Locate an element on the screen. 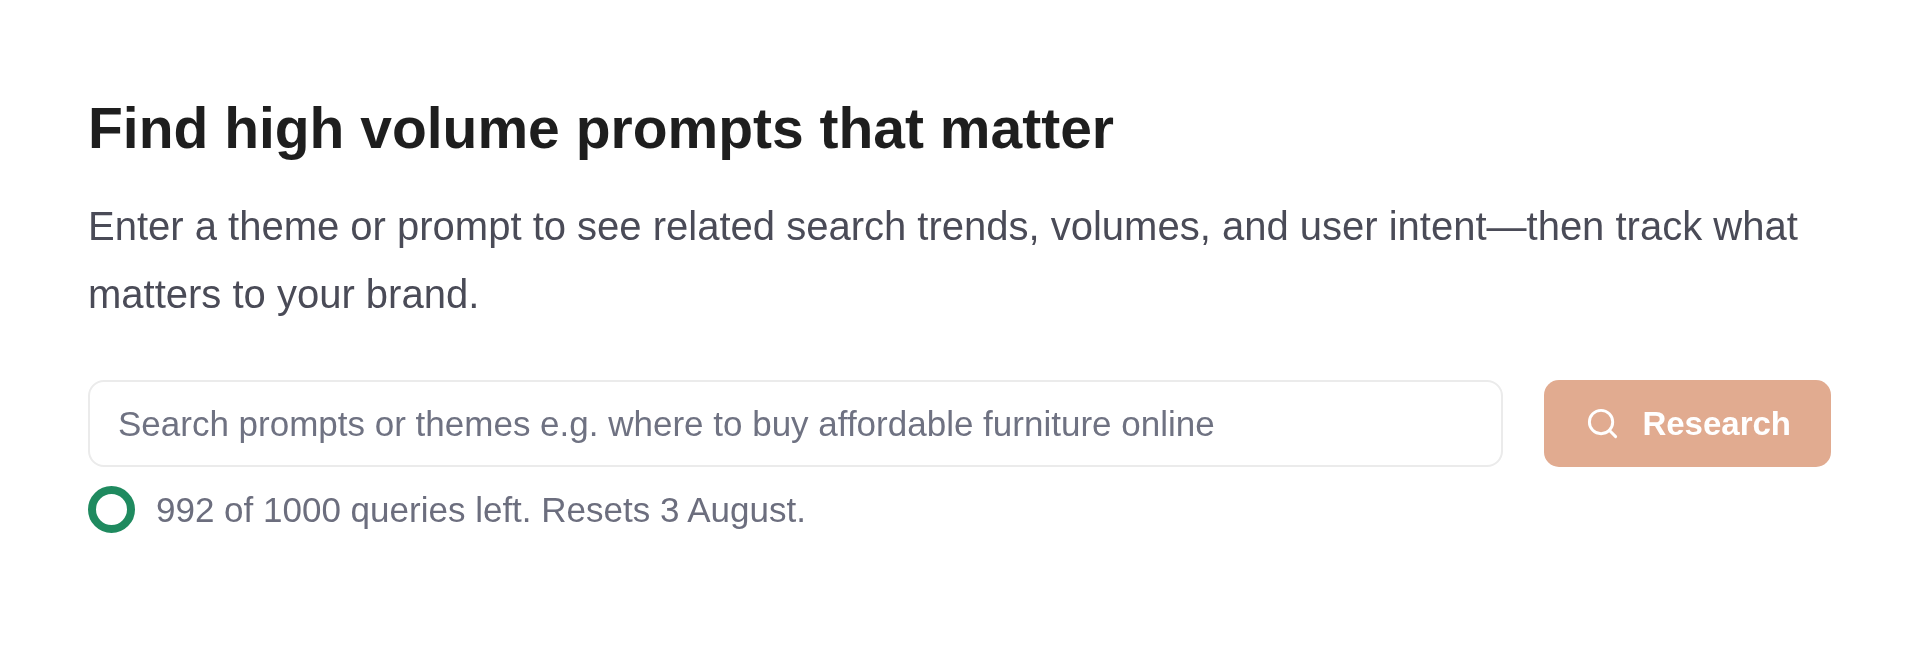 This screenshot has height=671, width=1920. search-field: Search prompts or themes e.g. where to buy affordable furniture online is located at coordinates (796, 423).